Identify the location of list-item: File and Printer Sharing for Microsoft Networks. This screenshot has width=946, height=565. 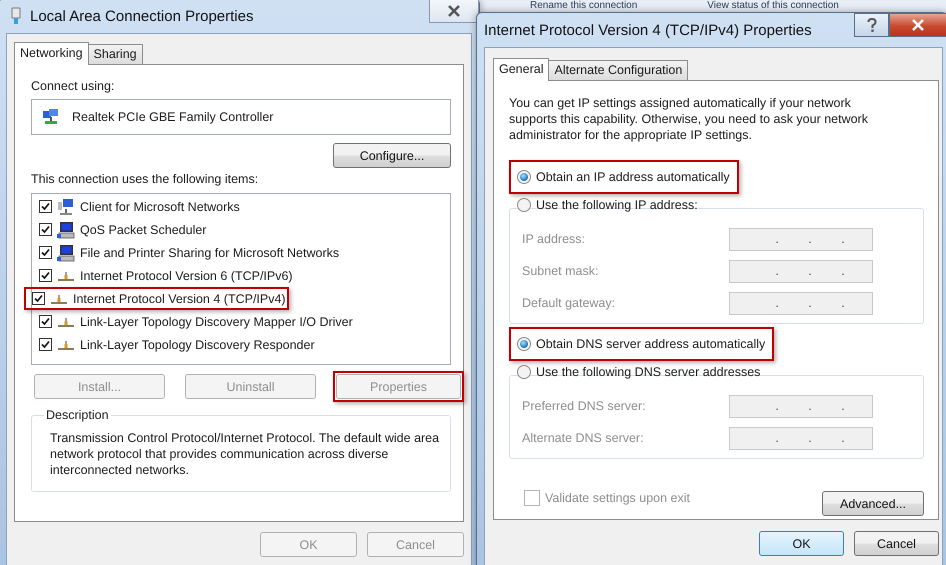
(189, 252).